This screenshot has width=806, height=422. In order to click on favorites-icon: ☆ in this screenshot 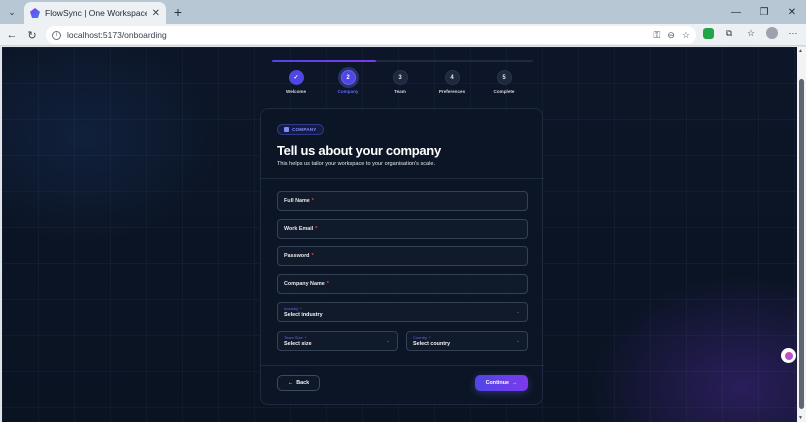, I will do `click(751, 33)`.